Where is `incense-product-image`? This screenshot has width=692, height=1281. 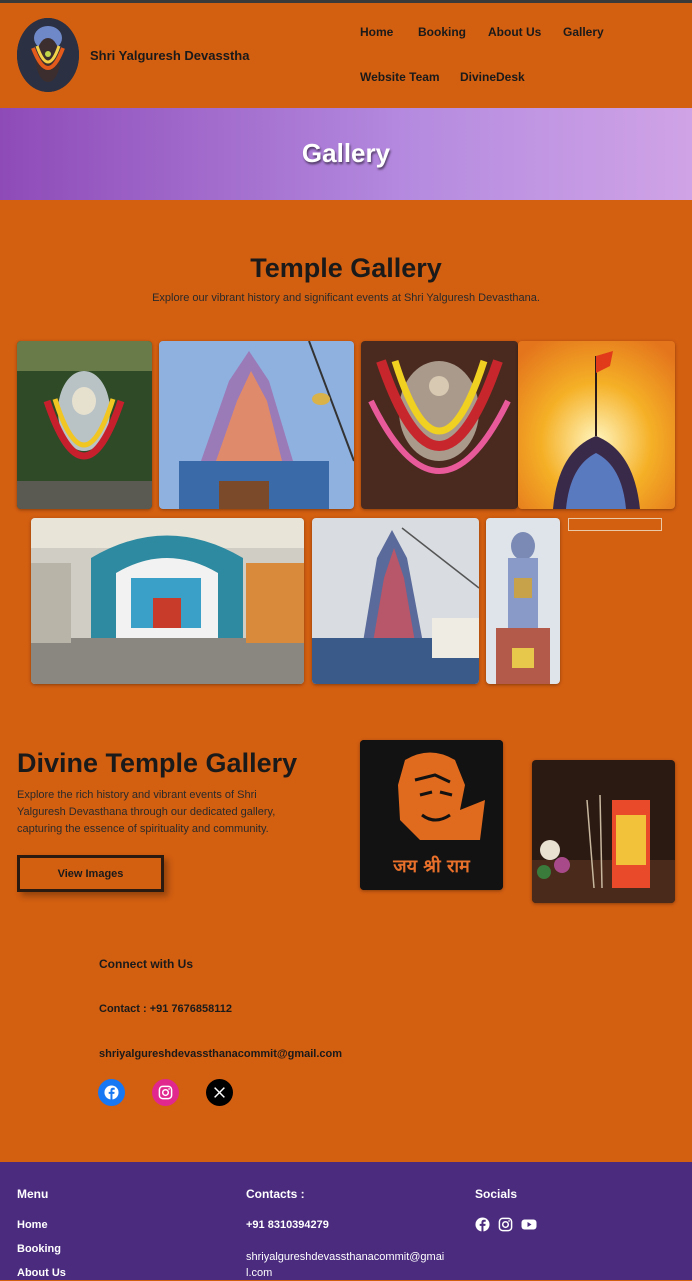
incense-product-image is located at coordinates (603, 831).